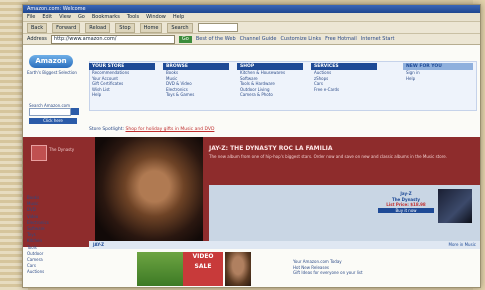 The width and height of the screenshot is (485, 290). What do you see at coordinates (300, 39) in the screenshot?
I see `link-customize: Customize Links` at bounding box center [300, 39].